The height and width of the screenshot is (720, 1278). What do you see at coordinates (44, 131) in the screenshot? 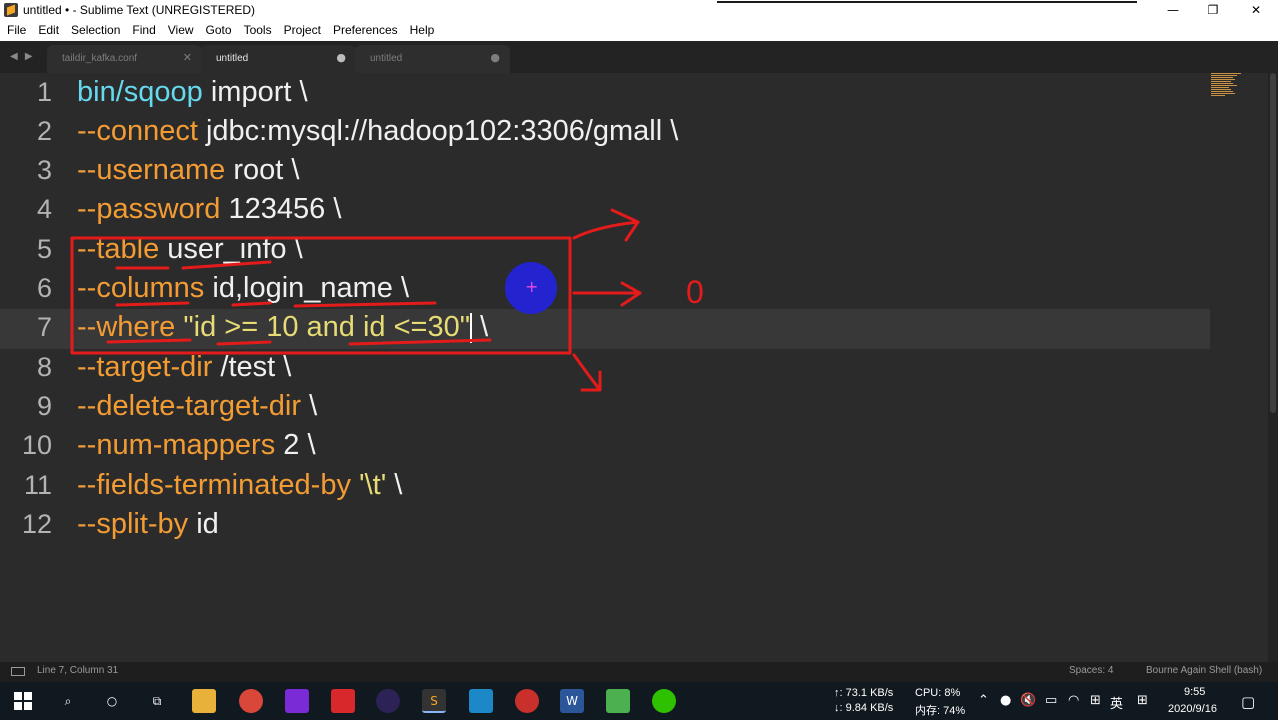
I see `line-number: 2` at bounding box center [44, 131].